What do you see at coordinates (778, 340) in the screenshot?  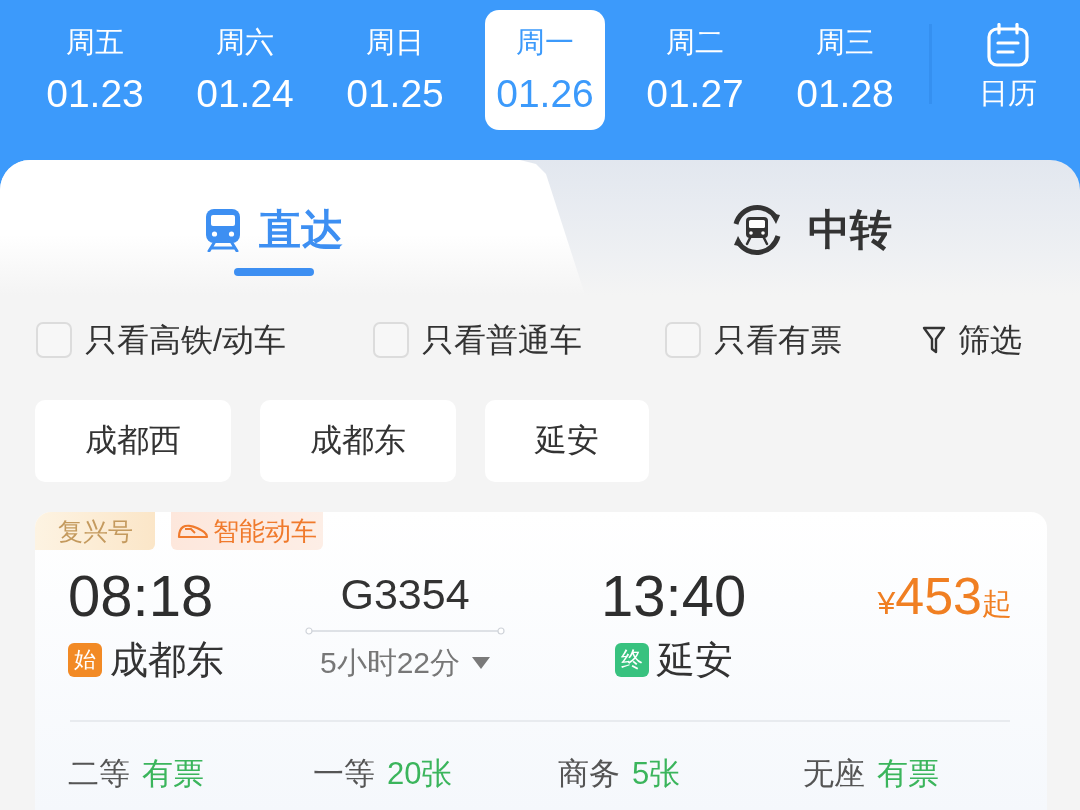 I see `checkbox-label: 只看有票` at bounding box center [778, 340].